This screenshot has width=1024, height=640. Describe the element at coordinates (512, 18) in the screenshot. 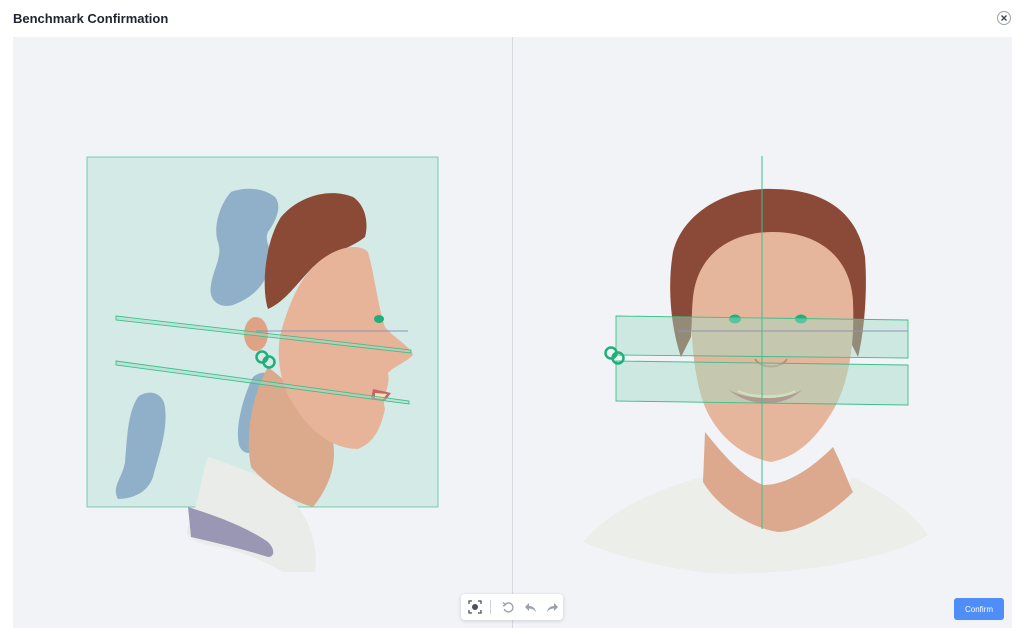

I see `dialog-header: Benchmark Confirmation` at that location.